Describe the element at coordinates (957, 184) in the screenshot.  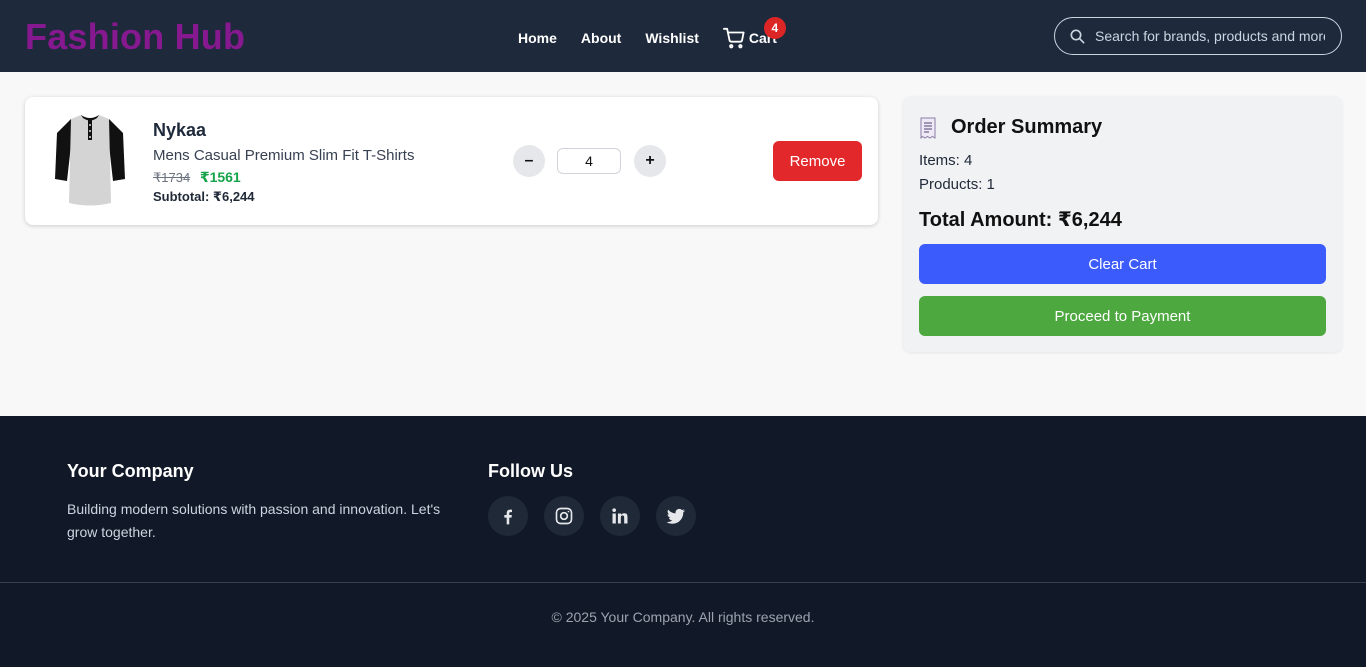
I see `summary-products-count: Products: 1` at that location.